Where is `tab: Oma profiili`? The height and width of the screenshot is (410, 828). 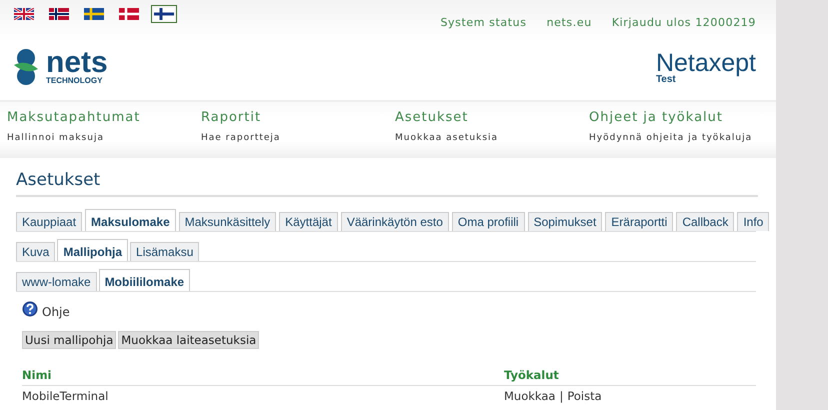
tab: Oma profiili is located at coordinates (488, 221).